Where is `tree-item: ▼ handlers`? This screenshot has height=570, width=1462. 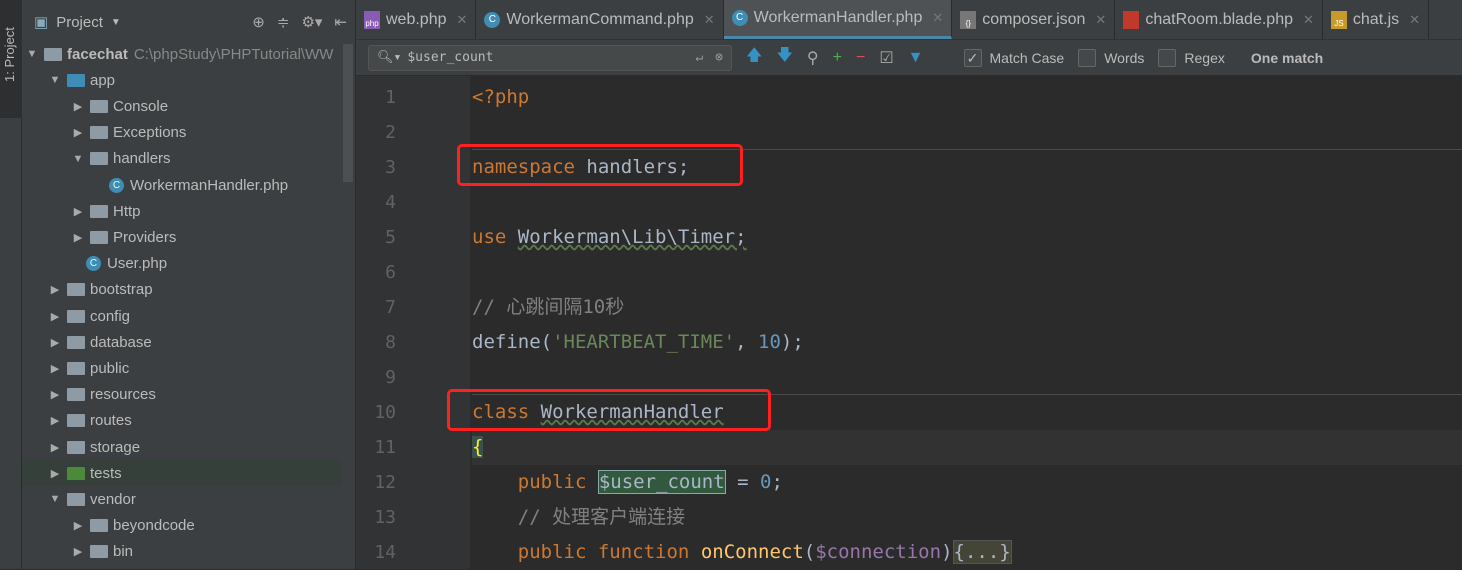 tree-item: ▼ handlers is located at coordinates (182, 159).